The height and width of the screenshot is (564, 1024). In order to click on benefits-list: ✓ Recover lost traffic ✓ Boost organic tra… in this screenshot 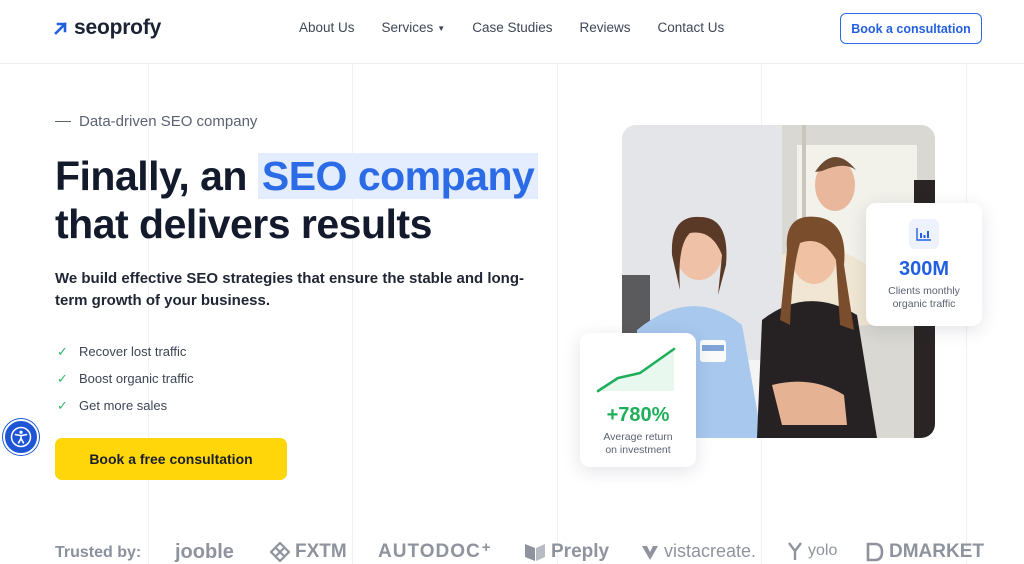, I will do `click(125, 378)`.